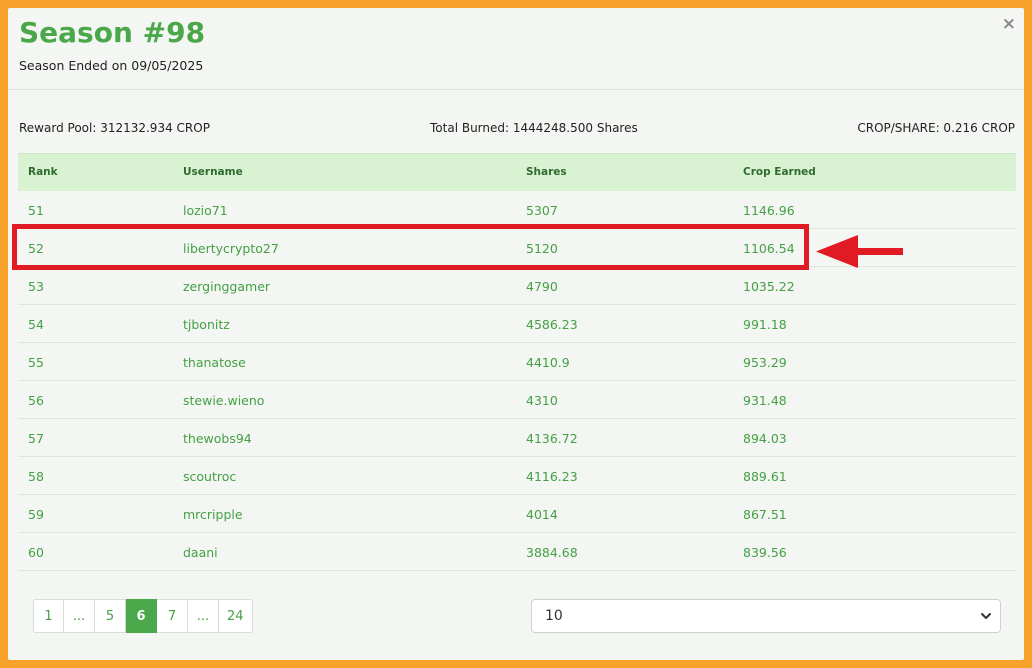  What do you see at coordinates (48, 616) in the screenshot?
I see `page-button: 1` at bounding box center [48, 616].